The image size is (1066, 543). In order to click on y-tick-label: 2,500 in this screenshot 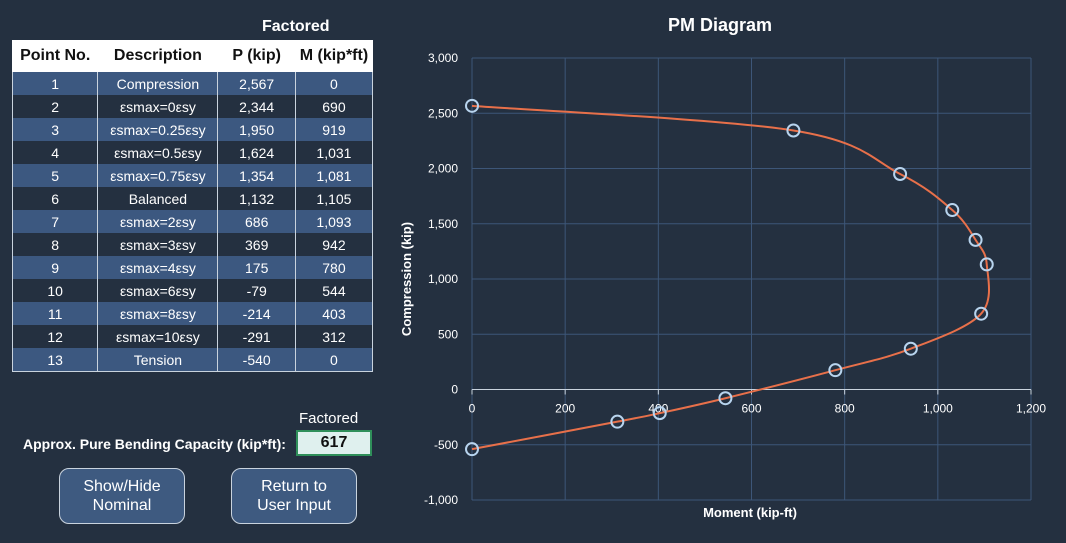, I will do `click(443, 113)`.